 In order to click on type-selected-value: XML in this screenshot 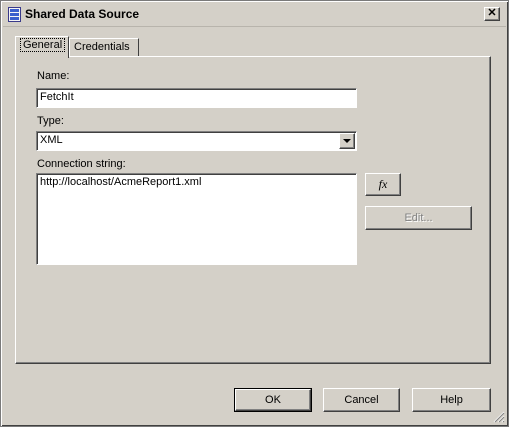, I will do `click(51, 140)`.